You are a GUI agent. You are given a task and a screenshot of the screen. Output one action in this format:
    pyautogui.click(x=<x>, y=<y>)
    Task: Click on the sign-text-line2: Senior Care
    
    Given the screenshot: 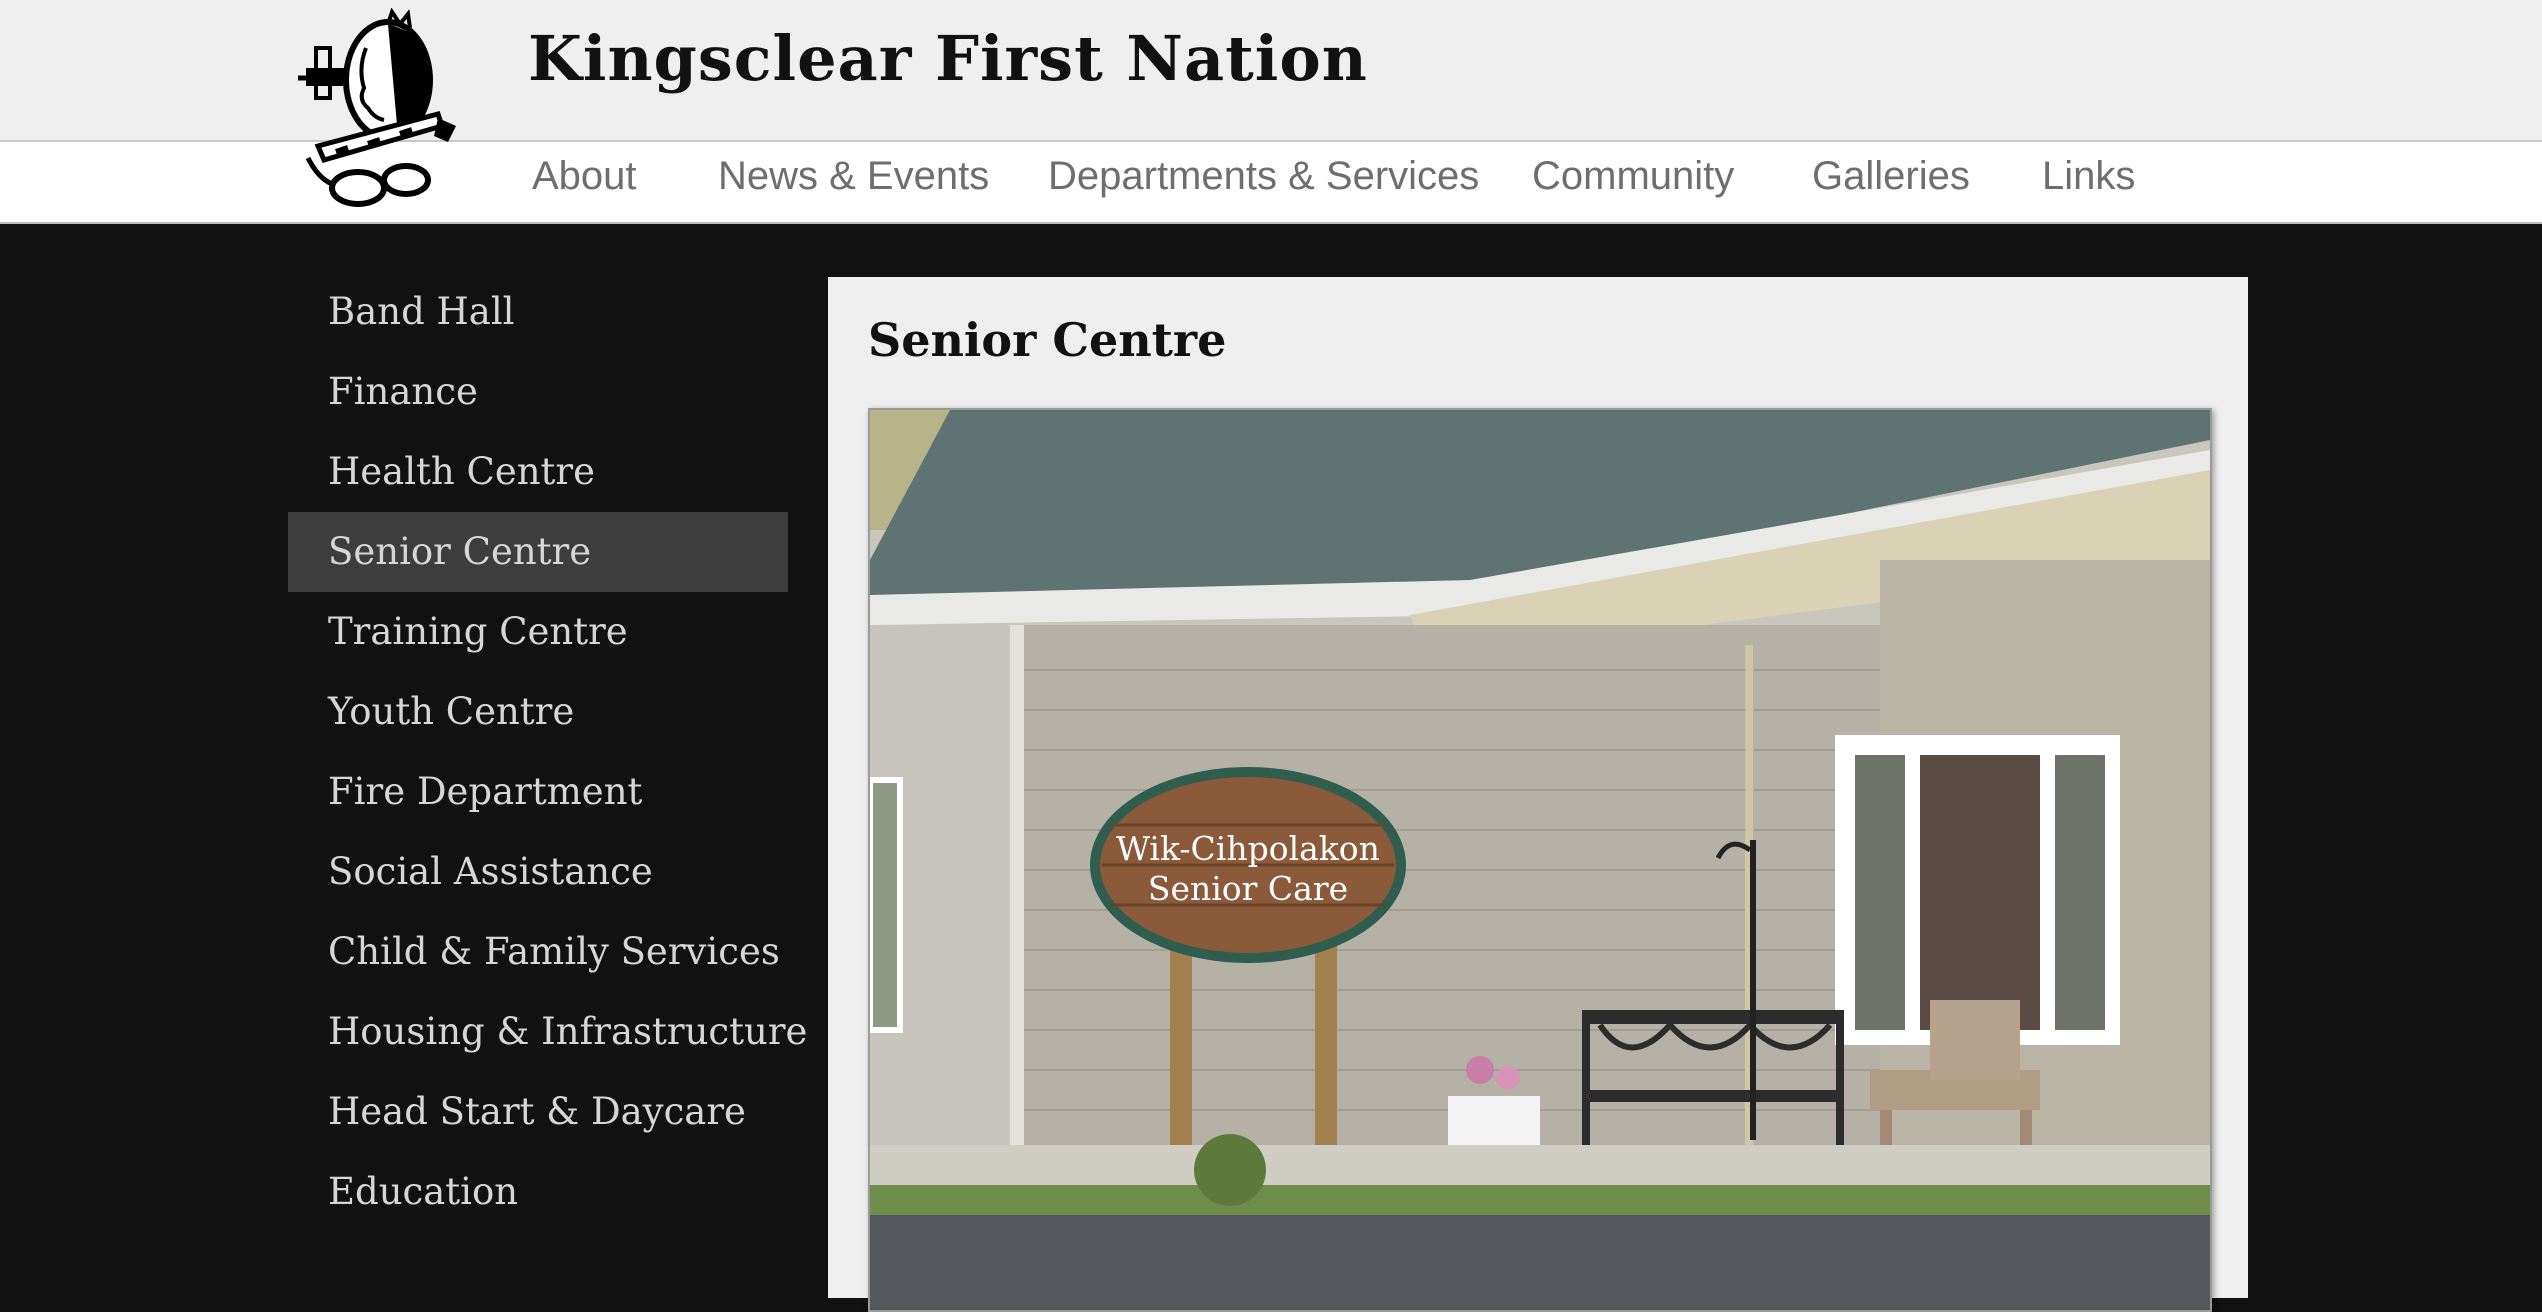 What is the action you would take?
    pyautogui.click(x=1248, y=888)
    